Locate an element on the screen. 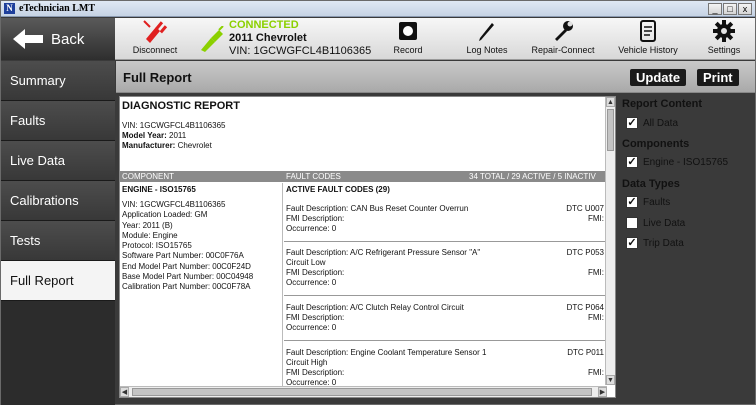 This screenshot has height=405, width=756. faults-option: ✓ Faults is located at coordinates (648, 202).